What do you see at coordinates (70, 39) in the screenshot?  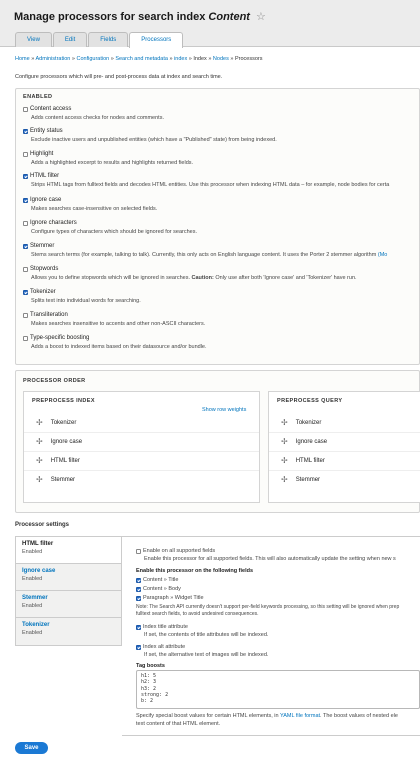 I see `tab-edit: Edit` at bounding box center [70, 39].